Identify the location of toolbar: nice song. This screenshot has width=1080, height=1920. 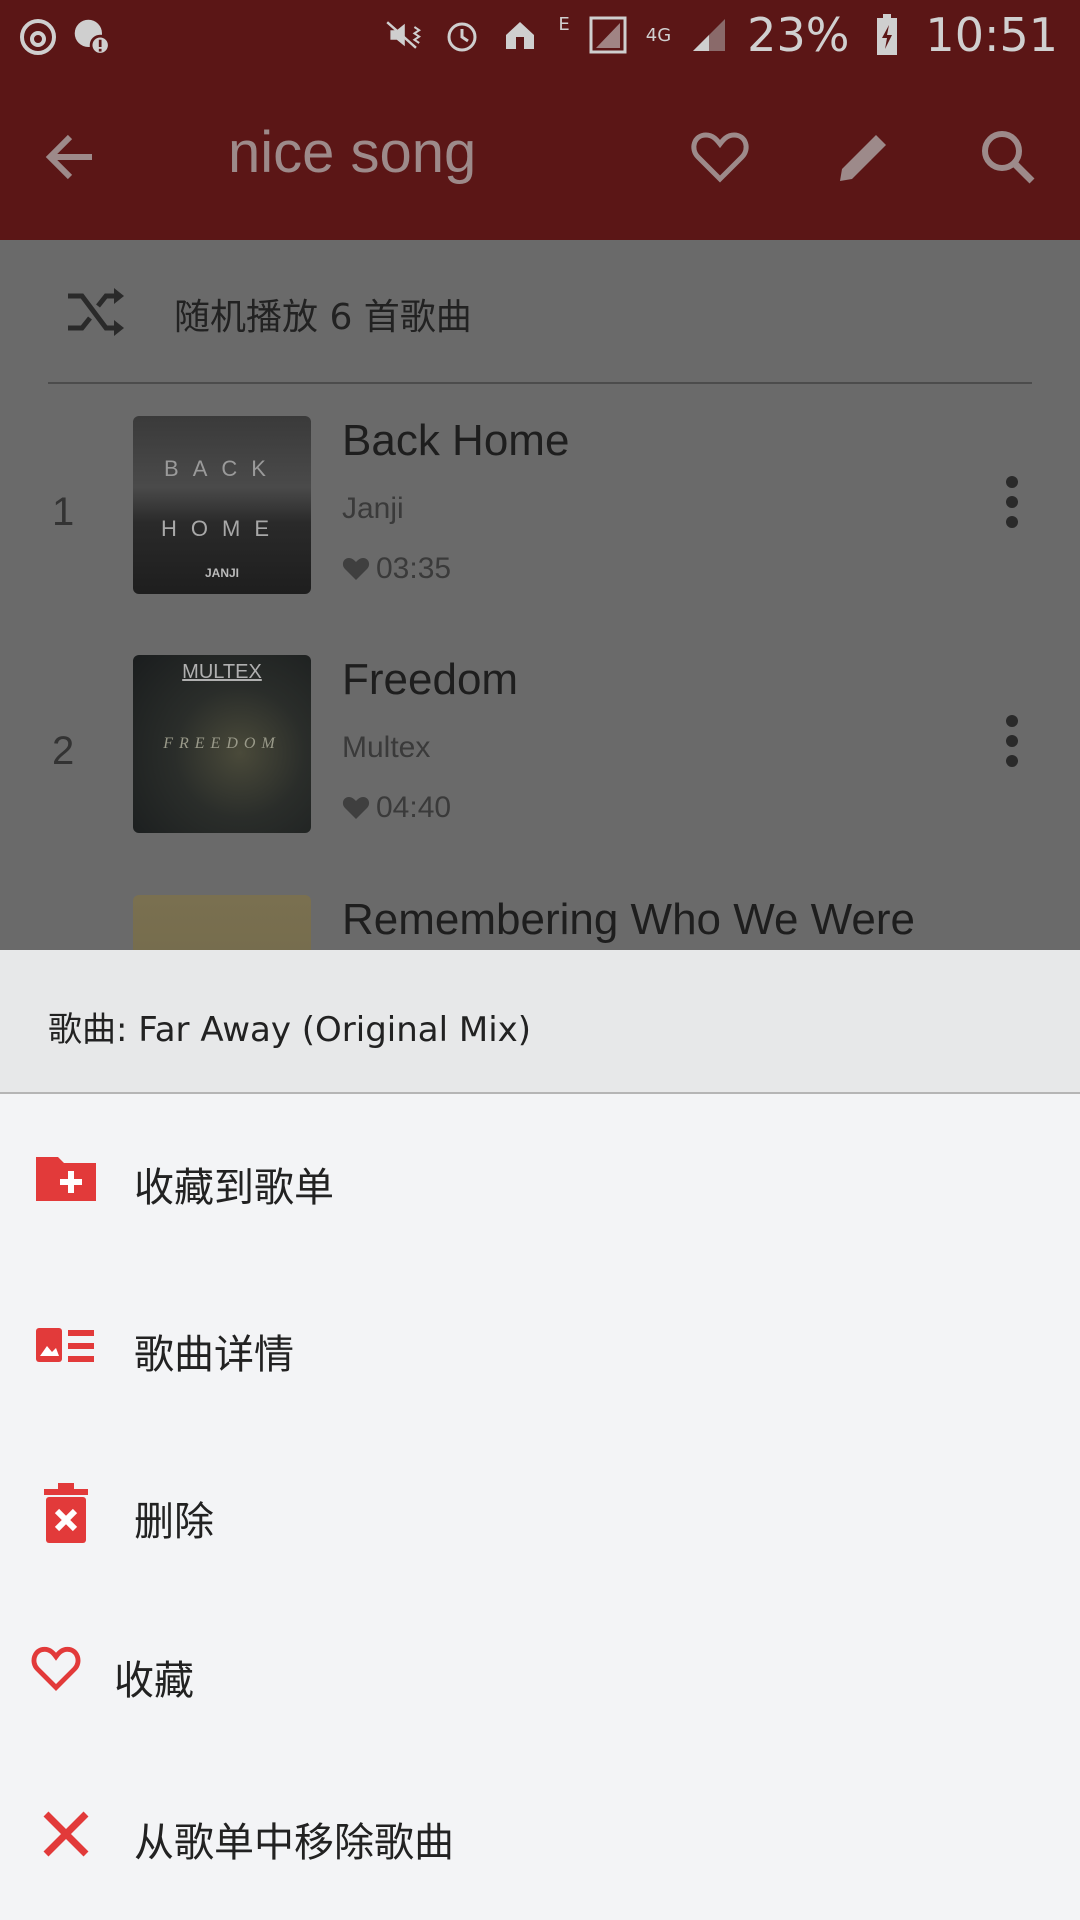
(540, 157).